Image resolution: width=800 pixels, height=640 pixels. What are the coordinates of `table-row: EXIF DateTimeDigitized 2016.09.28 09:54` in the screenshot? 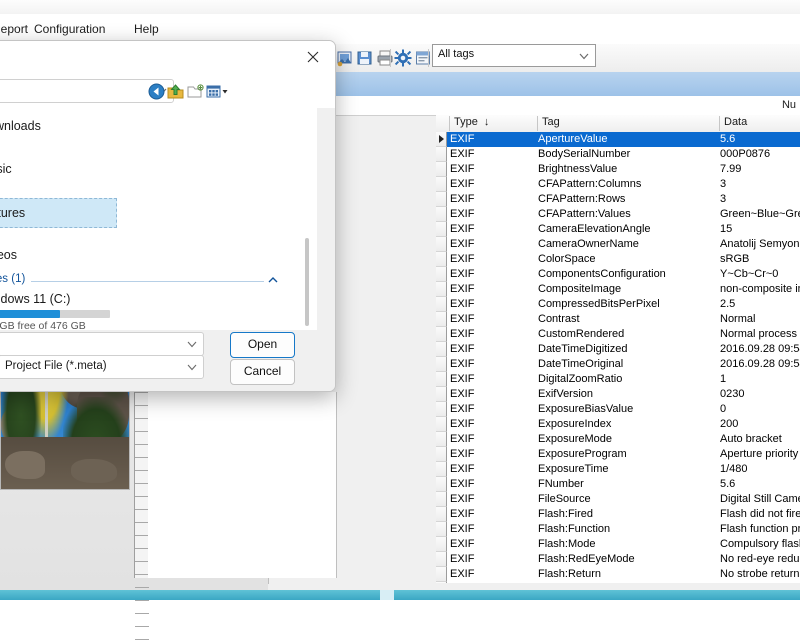 It's located at (618, 349).